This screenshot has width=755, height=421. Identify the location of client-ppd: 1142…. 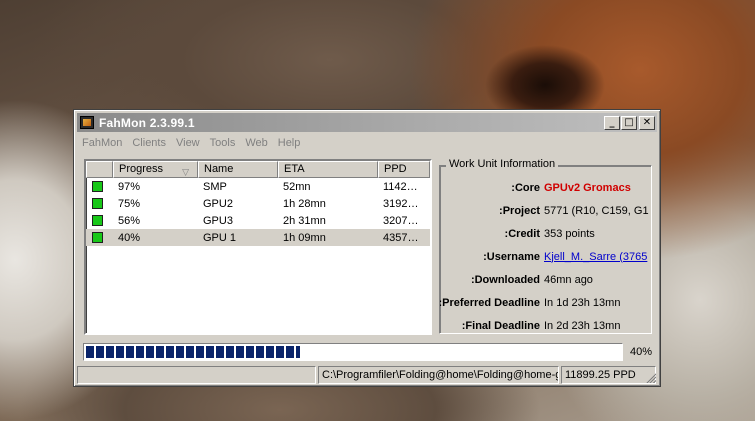
(400, 186).